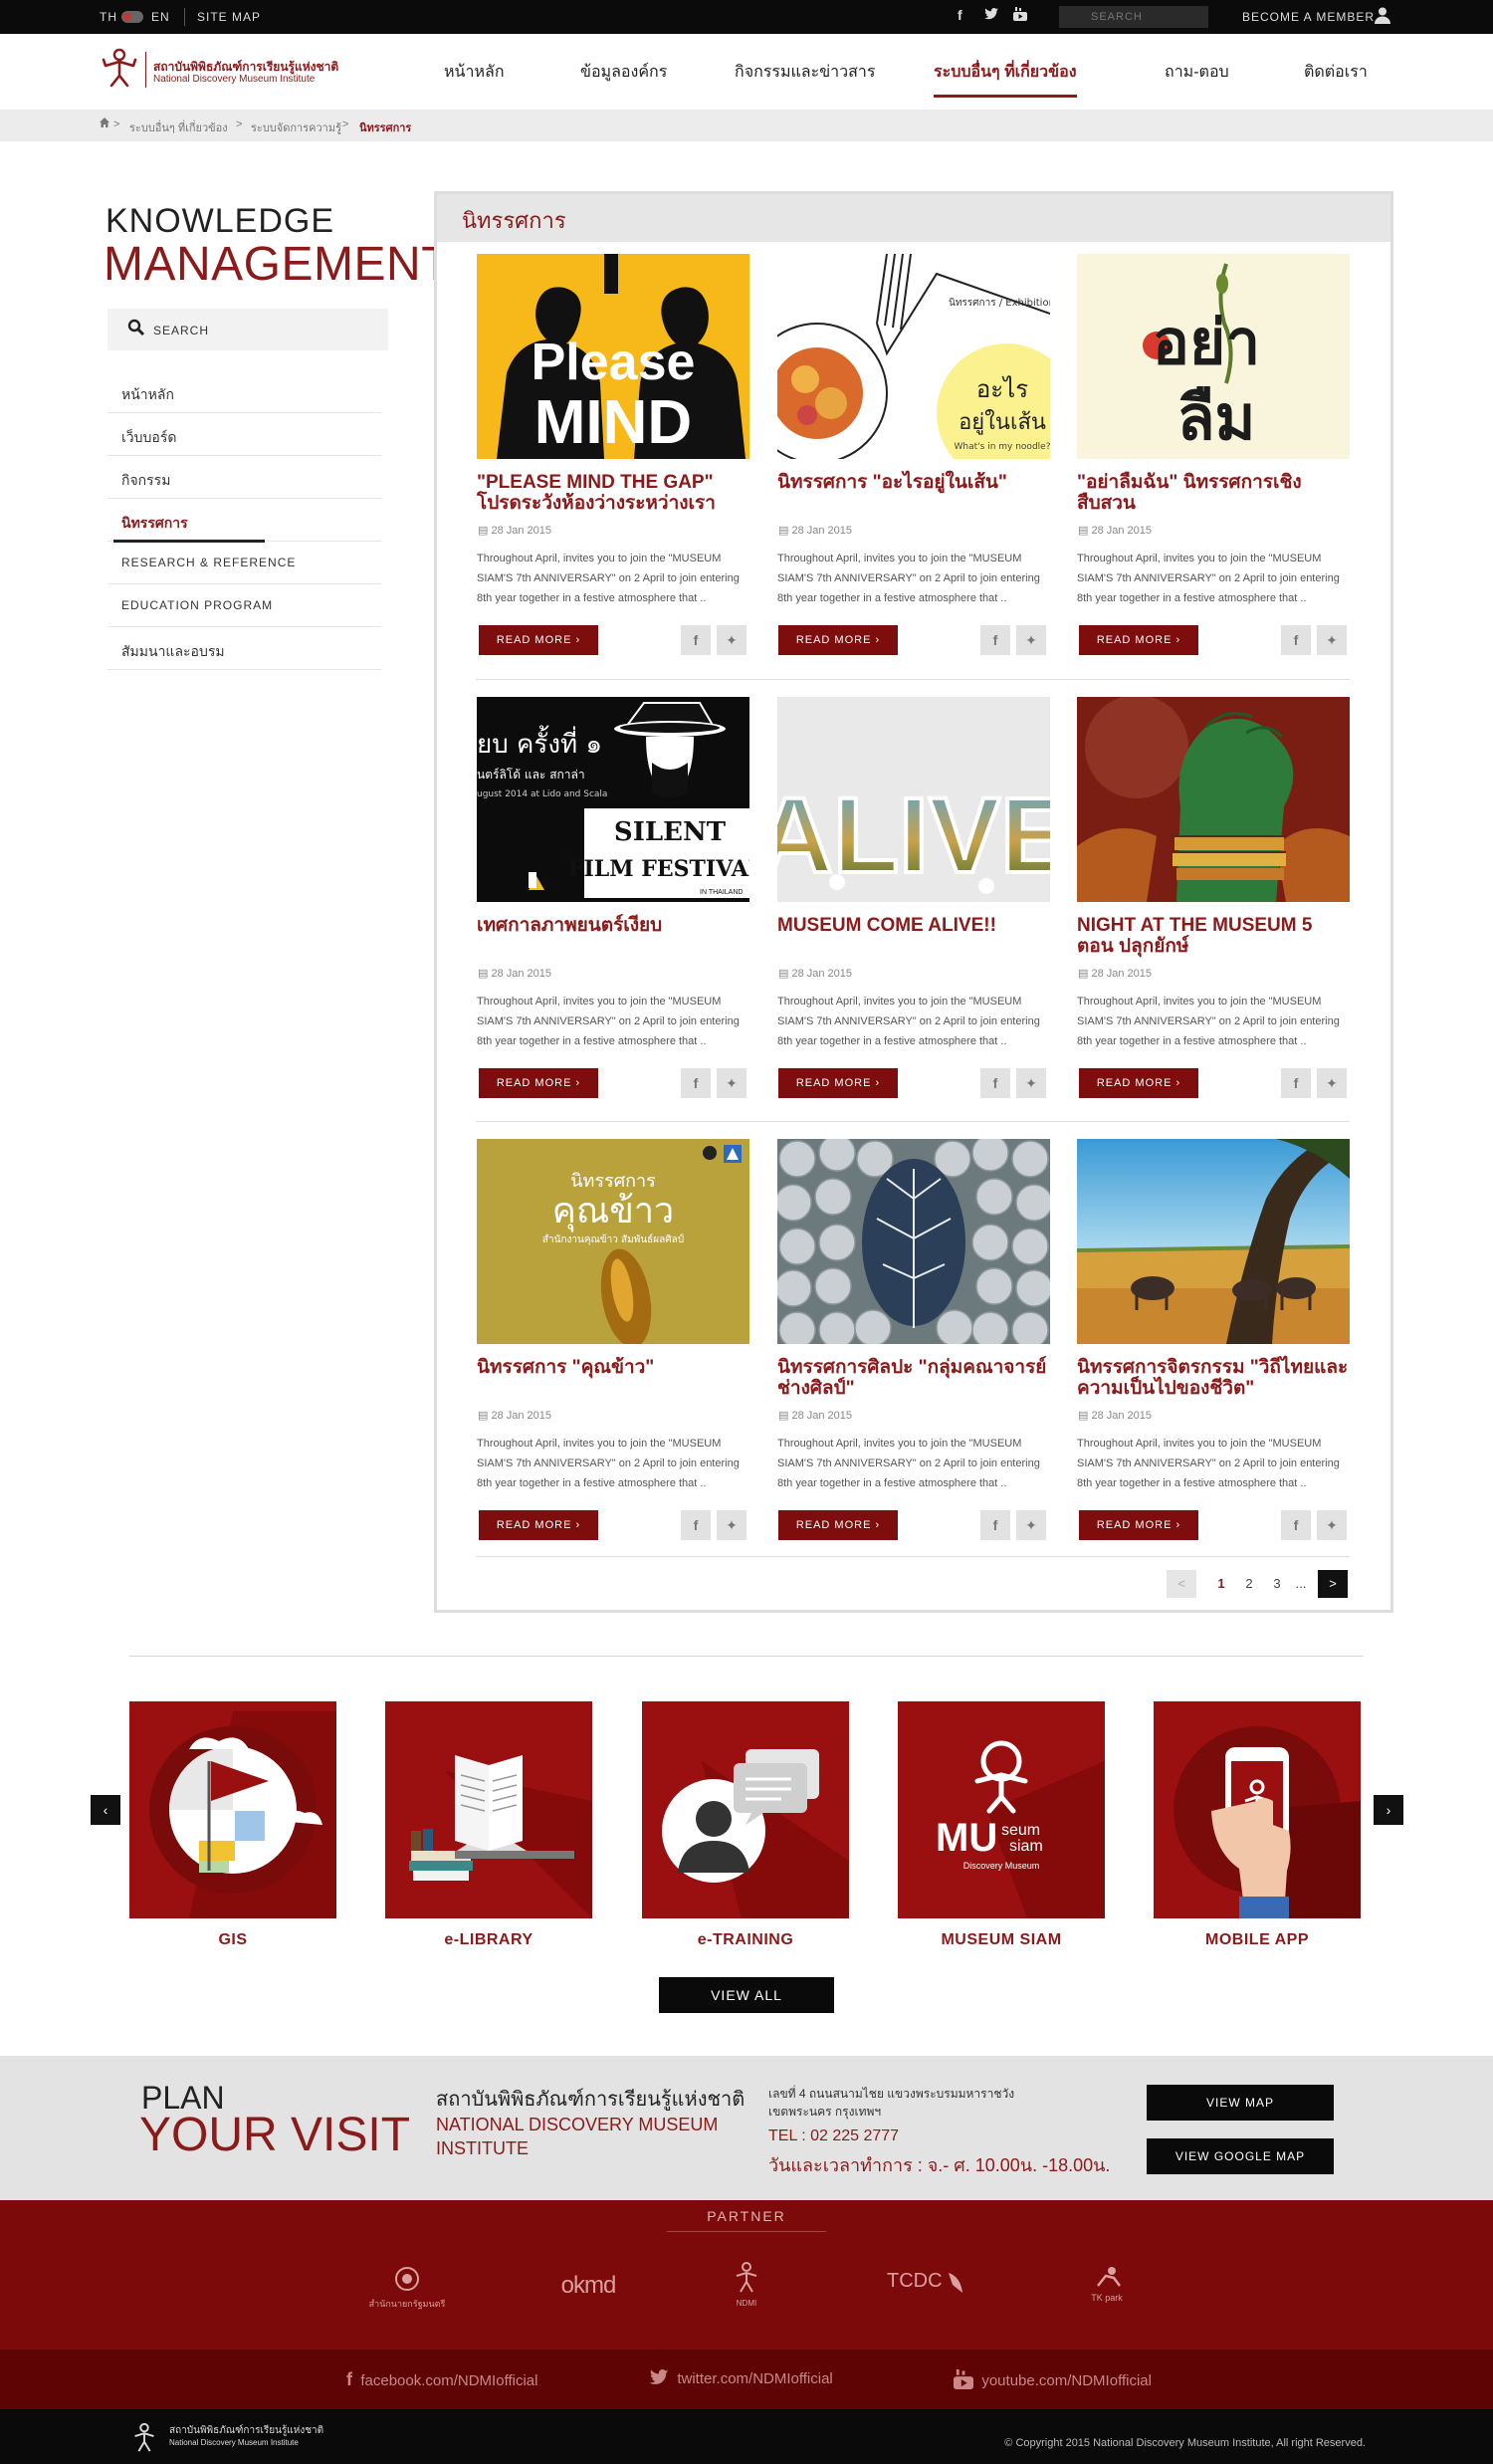 The height and width of the screenshot is (2464, 1493). I want to click on carousel-prev-button: ‹, so click(105, 1810).